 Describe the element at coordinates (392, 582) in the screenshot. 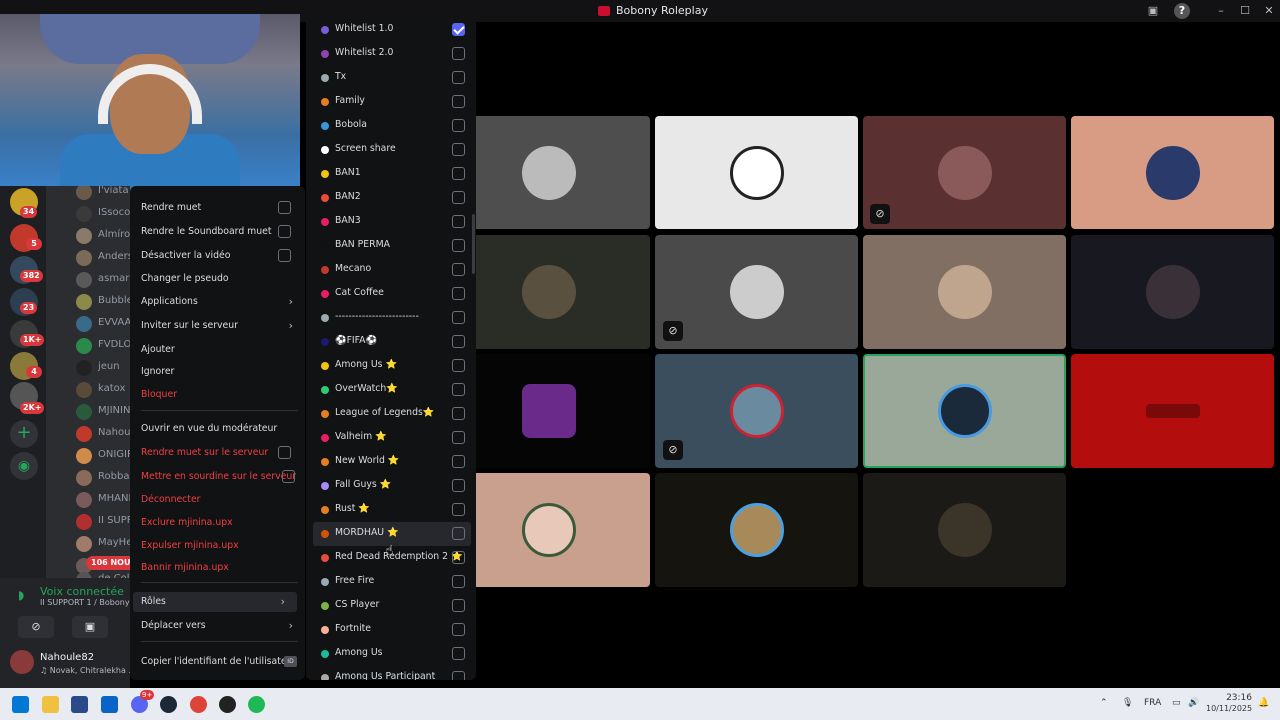

I see `role-item: Free Fire` at that location.